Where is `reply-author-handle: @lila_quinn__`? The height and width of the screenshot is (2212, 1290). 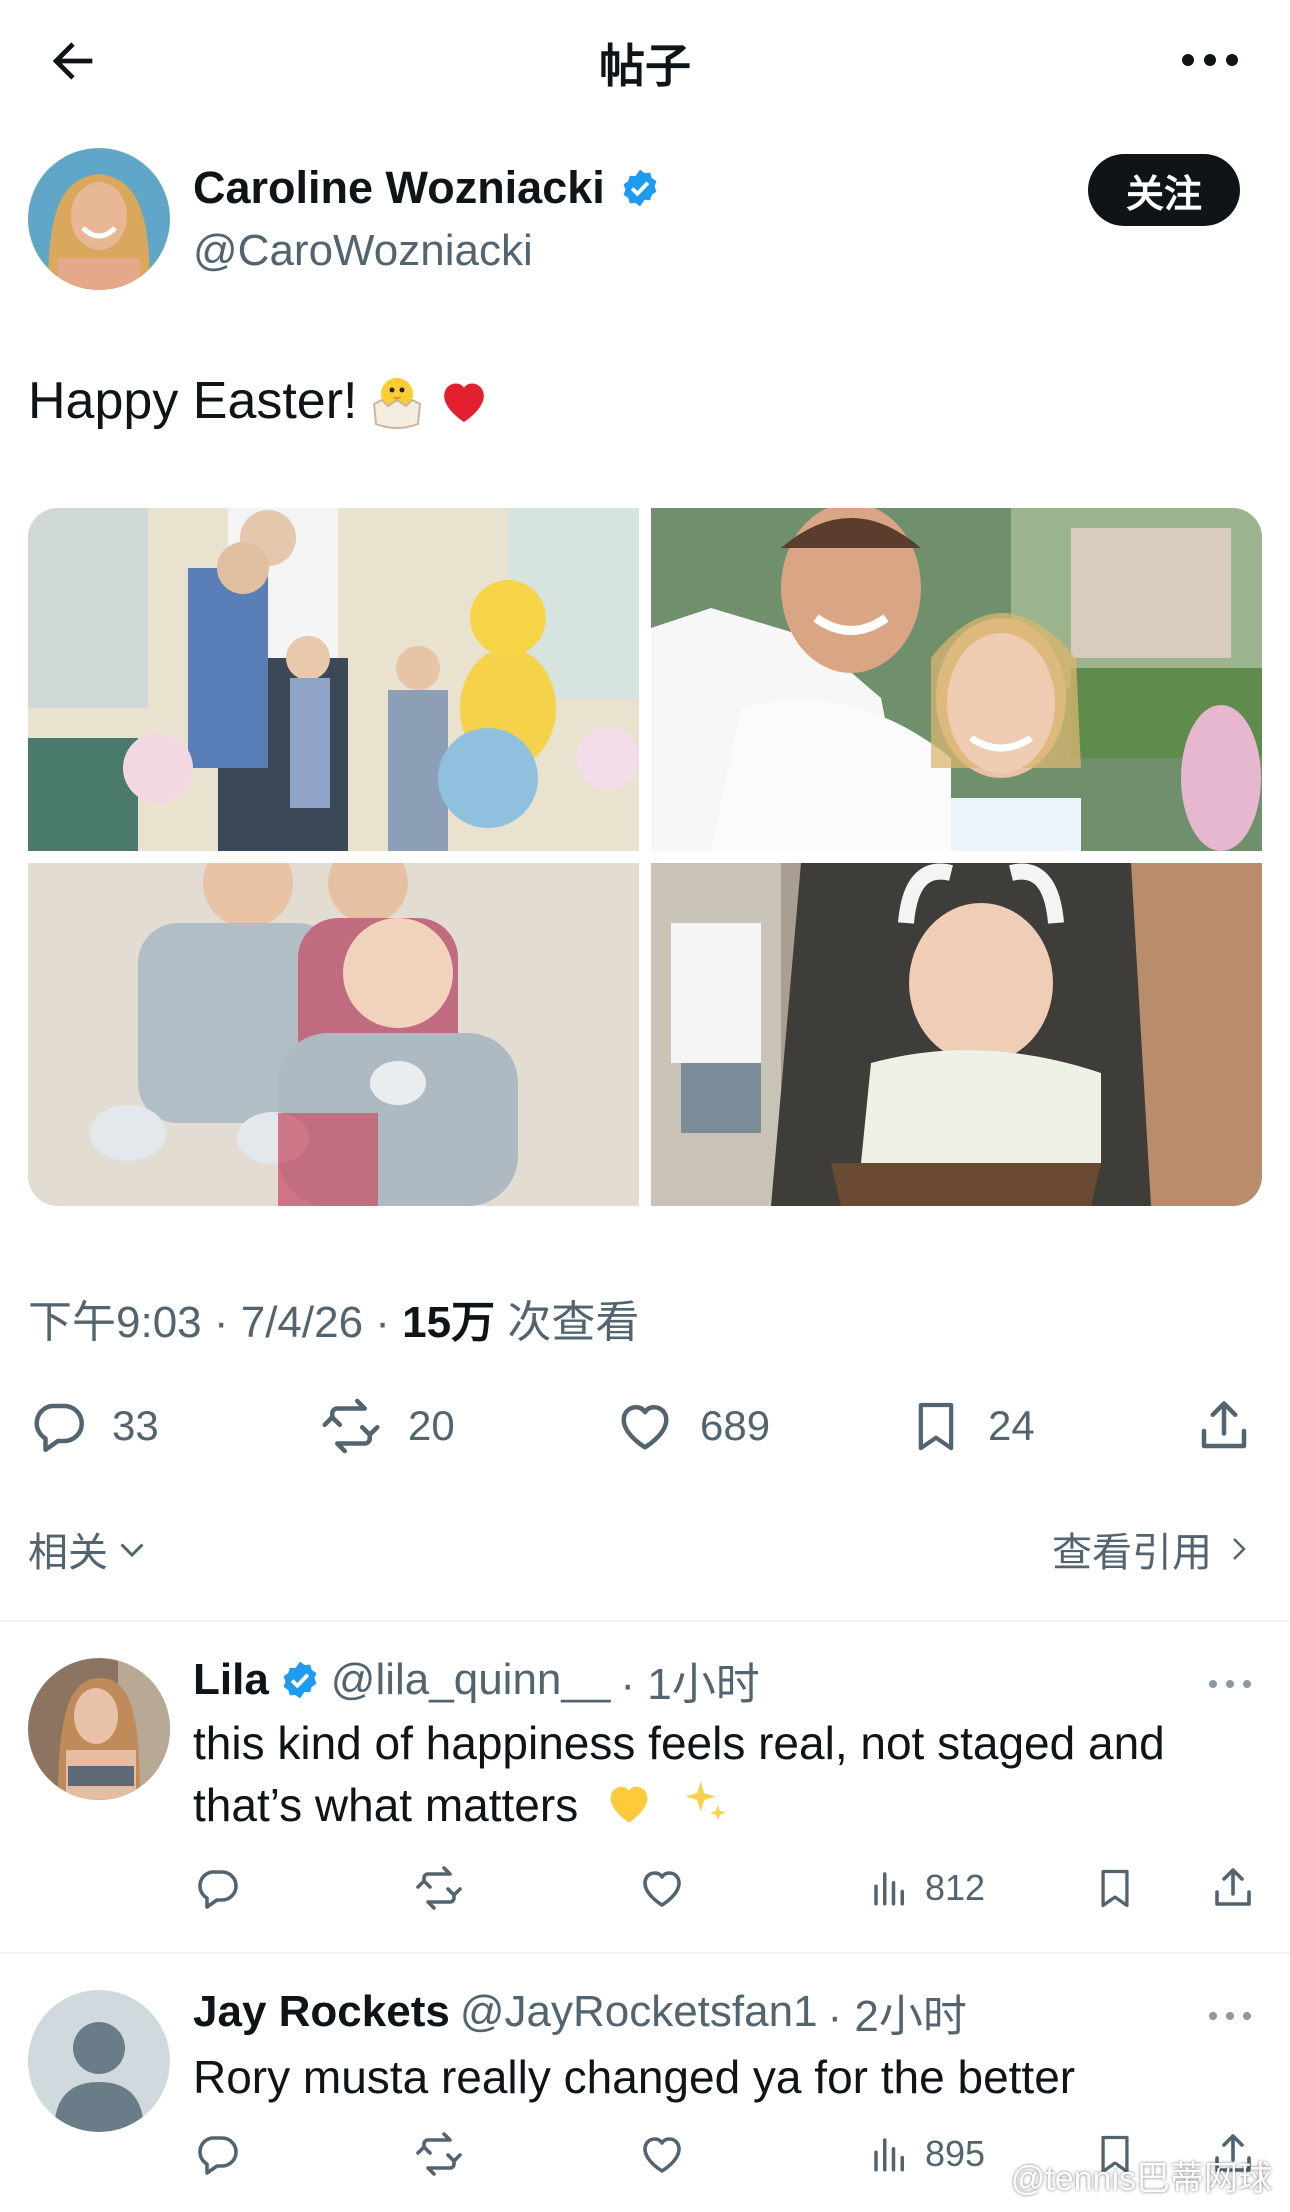
reply-author-handle: @lila_quinn__ is located at coordinates (471, 1680).